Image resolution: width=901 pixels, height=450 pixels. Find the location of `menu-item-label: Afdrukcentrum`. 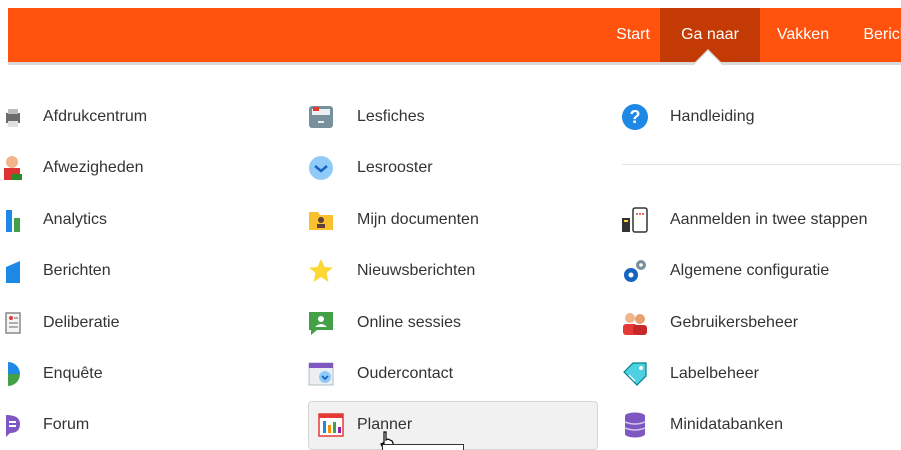

menu-item-label: Afdrukcentrum is located at coordinates (95, 116).